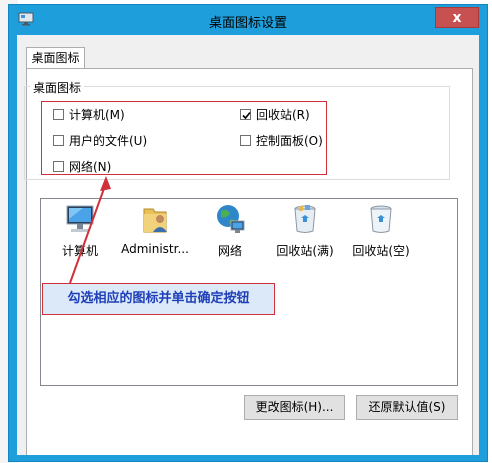  I want to click on title-bar: 桌面图标设置 x, so click(248, 20).